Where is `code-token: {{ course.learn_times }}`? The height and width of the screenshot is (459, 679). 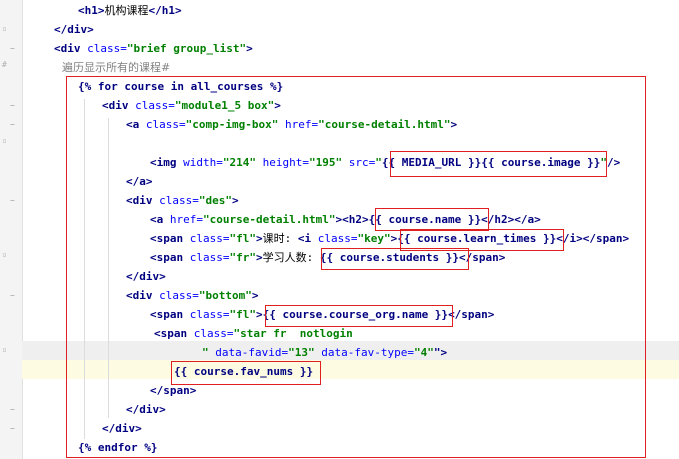 code-token: {{ course.learn_times }} is located at coordinates (477, 238).